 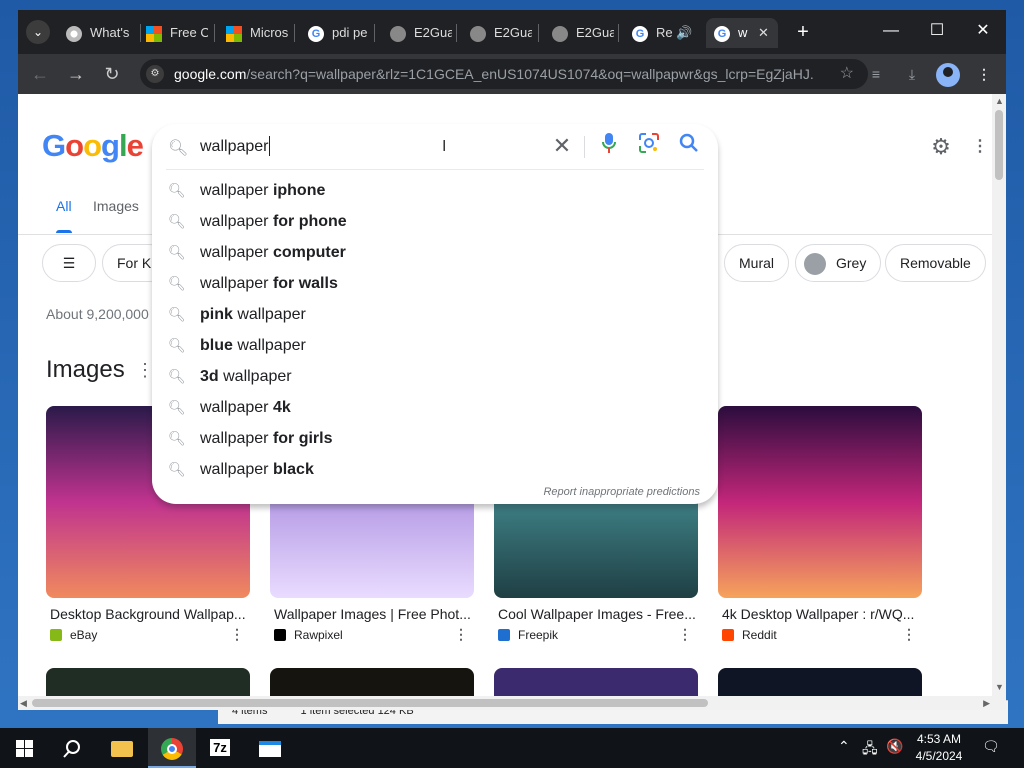 I want to click on suggestion-text: wallpaper for phone, so click(x=273, y=221).